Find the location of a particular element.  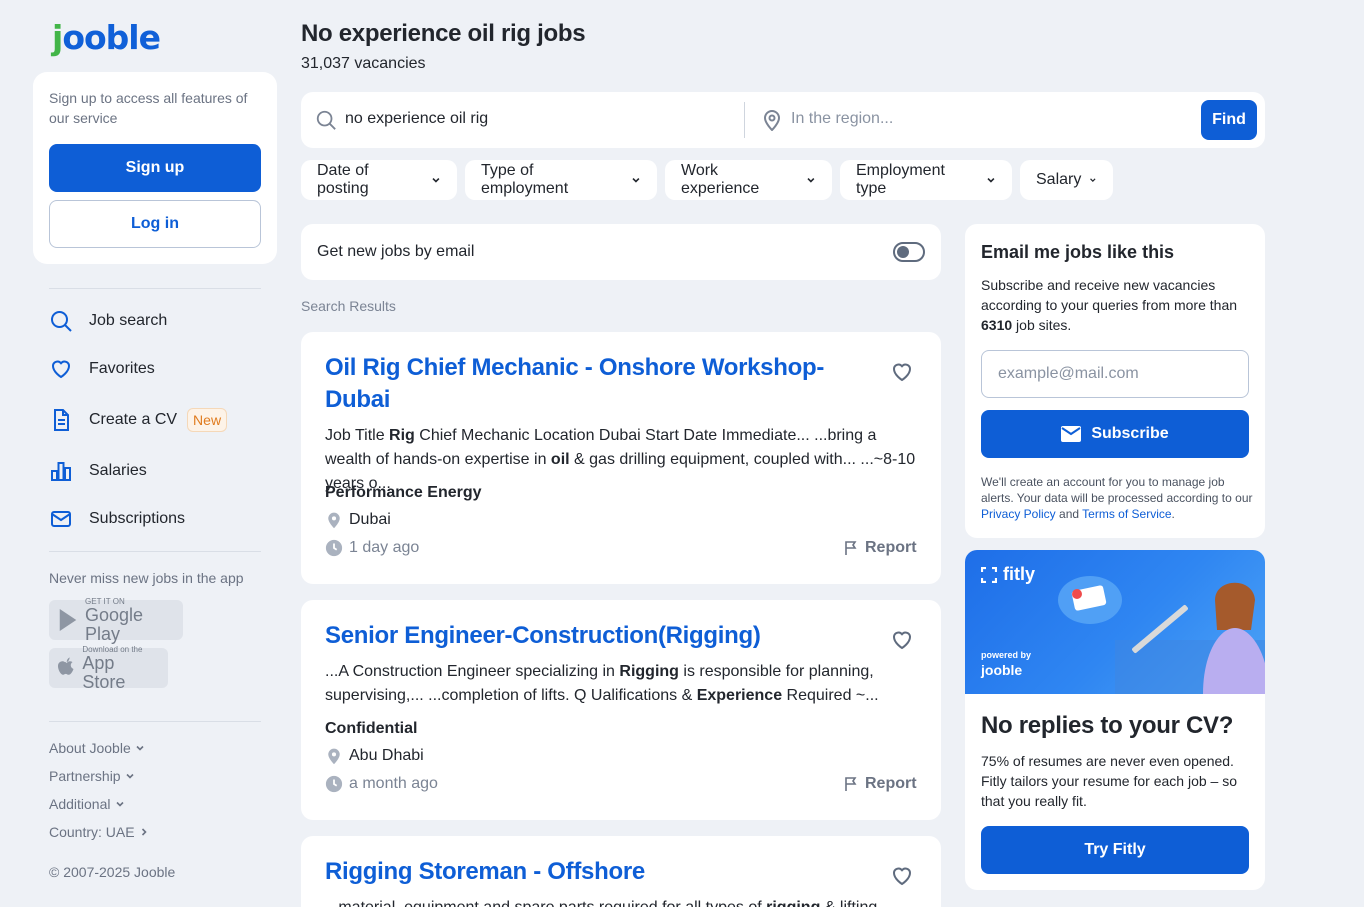

company-name: Confidential is located at coordinates (371, 728).